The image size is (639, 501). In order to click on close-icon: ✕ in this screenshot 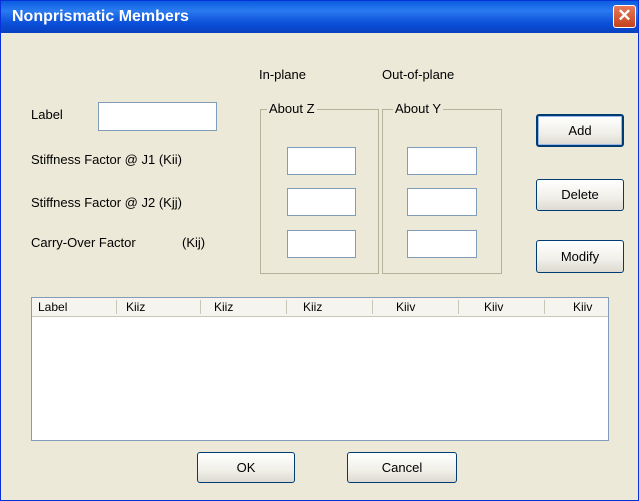, I will do `click(624, 16)`.